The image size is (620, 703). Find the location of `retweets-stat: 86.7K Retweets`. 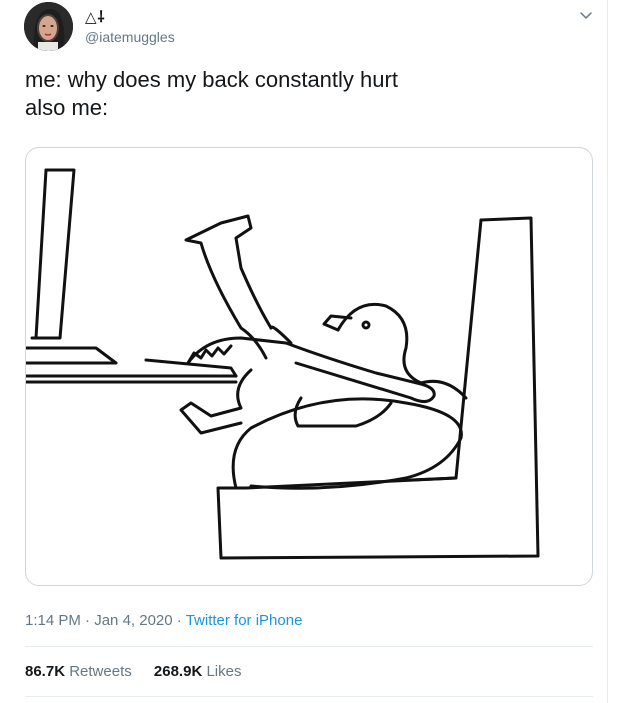

retweets-stat: 86.7K Retweets is located at coordinates (80, 671).